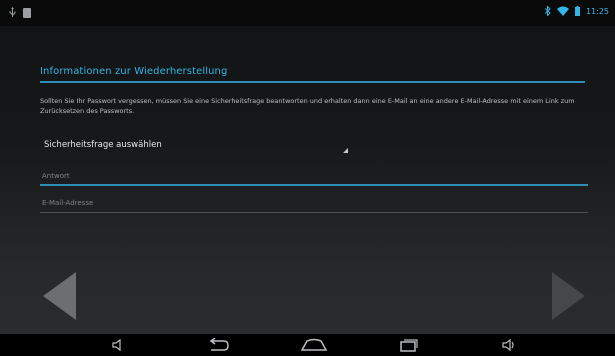  Describe the element at coordinates (314, 178) in the screenshot. I see `answer-field: Antwort` at that location.